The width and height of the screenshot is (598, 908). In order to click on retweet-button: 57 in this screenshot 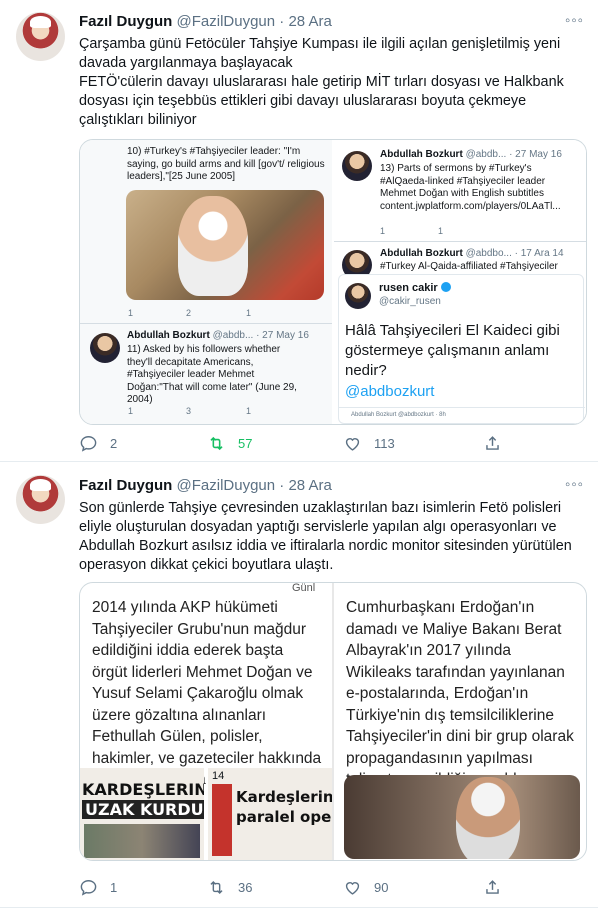, I will do `click(229, 443)`.